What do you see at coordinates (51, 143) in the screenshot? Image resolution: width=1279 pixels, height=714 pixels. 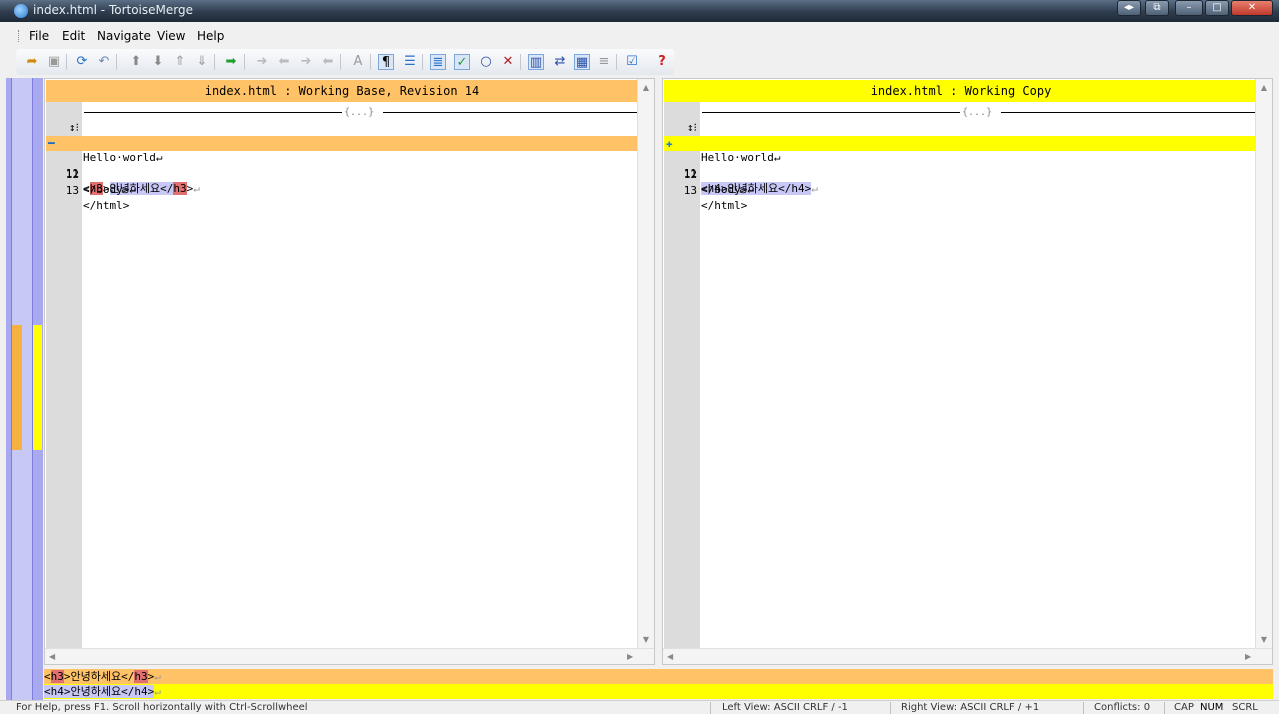 I see `removed-marker-icon: ━` at bounding box center [51, 143].